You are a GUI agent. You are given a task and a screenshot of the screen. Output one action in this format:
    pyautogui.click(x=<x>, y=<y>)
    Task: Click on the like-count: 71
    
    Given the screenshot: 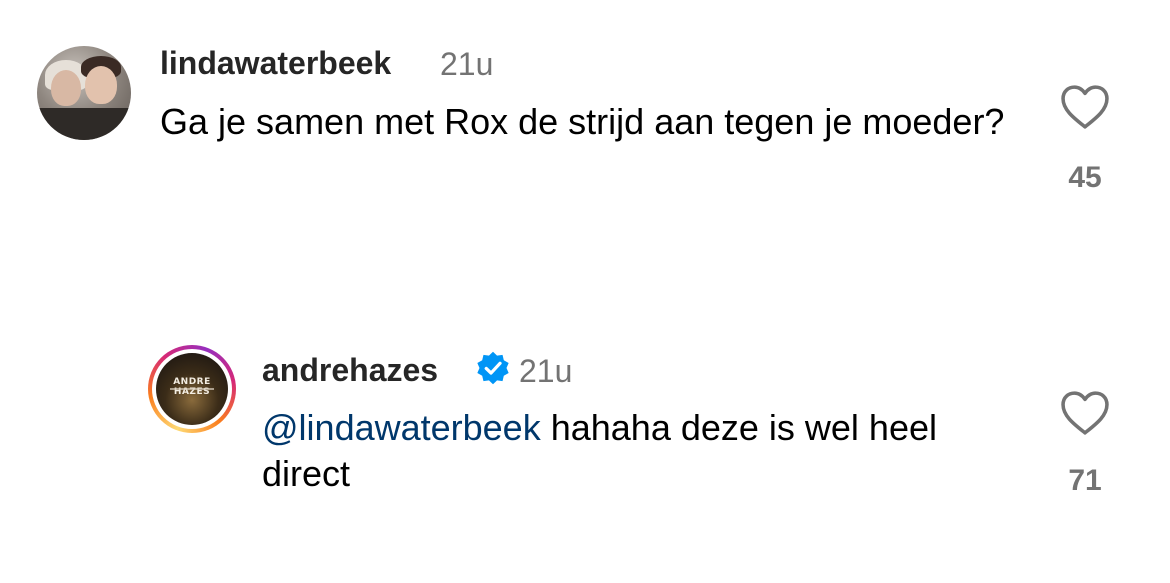 What is the action you would take?
    pyautogui.click(x=1085, y=480)
    